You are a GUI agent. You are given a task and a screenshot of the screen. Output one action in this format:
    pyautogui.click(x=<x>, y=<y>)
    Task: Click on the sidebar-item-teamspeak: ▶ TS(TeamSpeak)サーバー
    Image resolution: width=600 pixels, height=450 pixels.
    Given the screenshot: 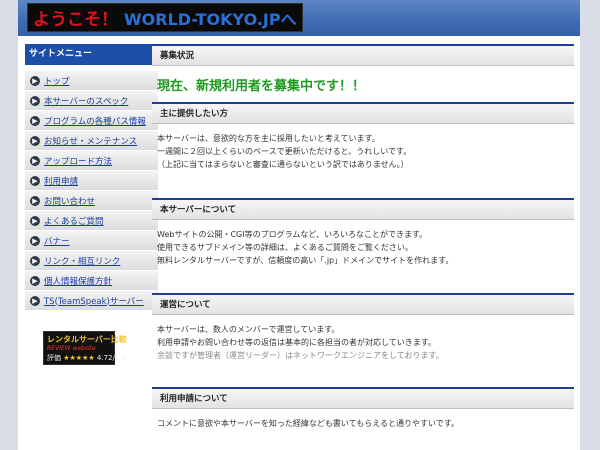 What is the action you would take?
    pyautogui.click(x=91, y=300)
    